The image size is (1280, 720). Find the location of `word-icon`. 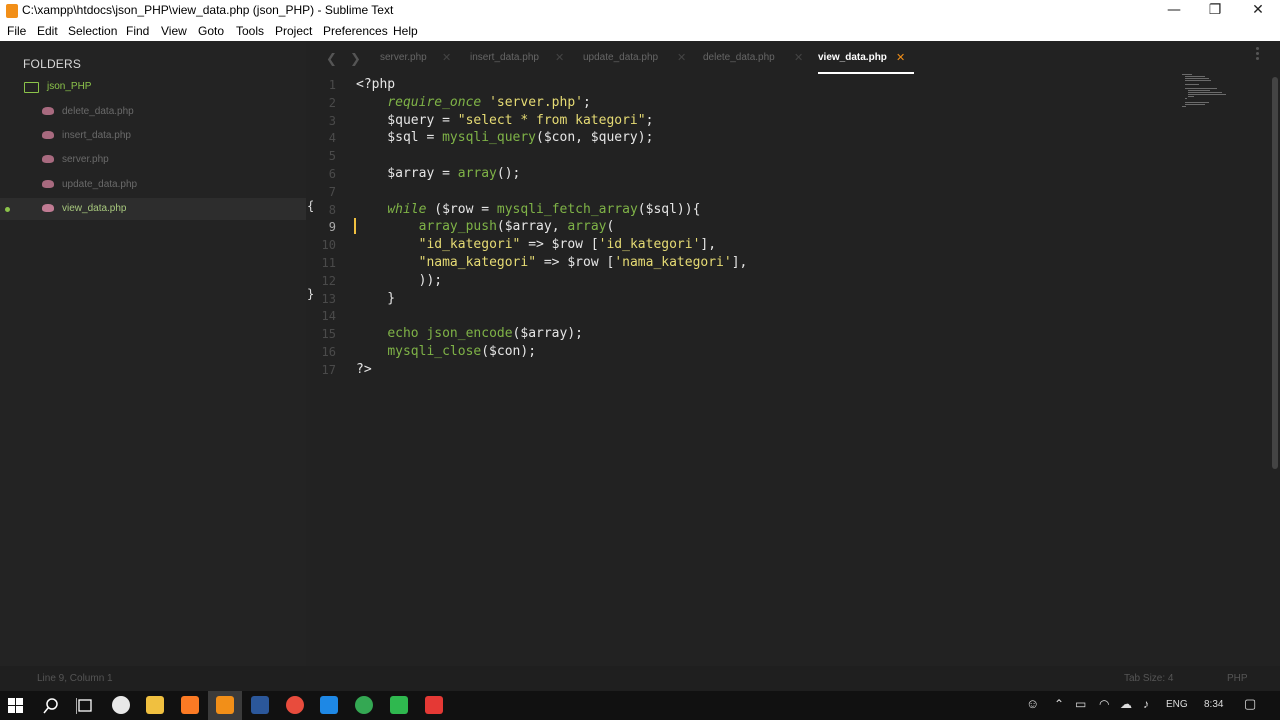

word-icon is located at coordinates (260, 705).